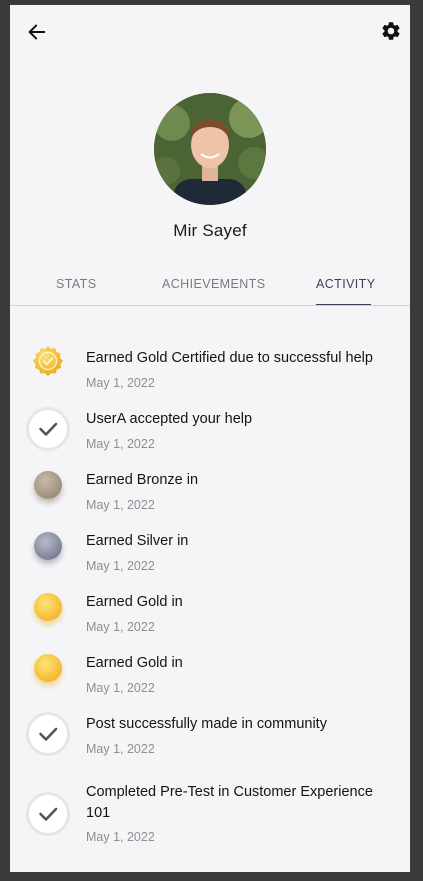 The width and height of the screenshot is (423, 881). I want to click on top-bar, so click(210, 31).